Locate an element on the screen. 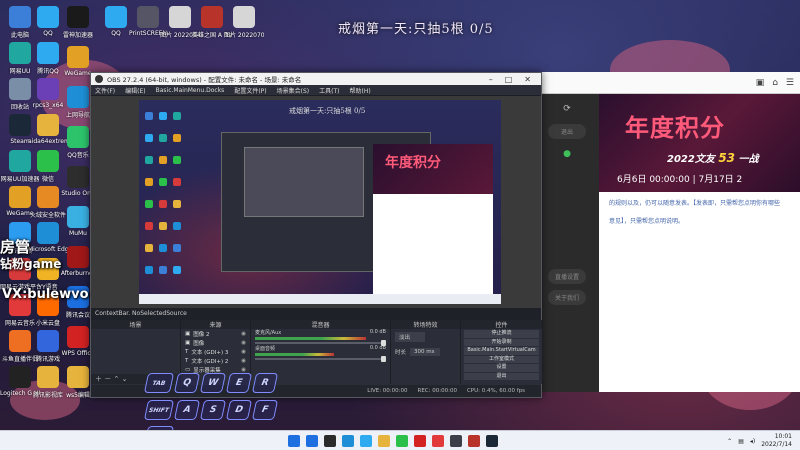 The image size is (800, 450). transition-type-select: 淡出 is located at coordinates (410, 337).